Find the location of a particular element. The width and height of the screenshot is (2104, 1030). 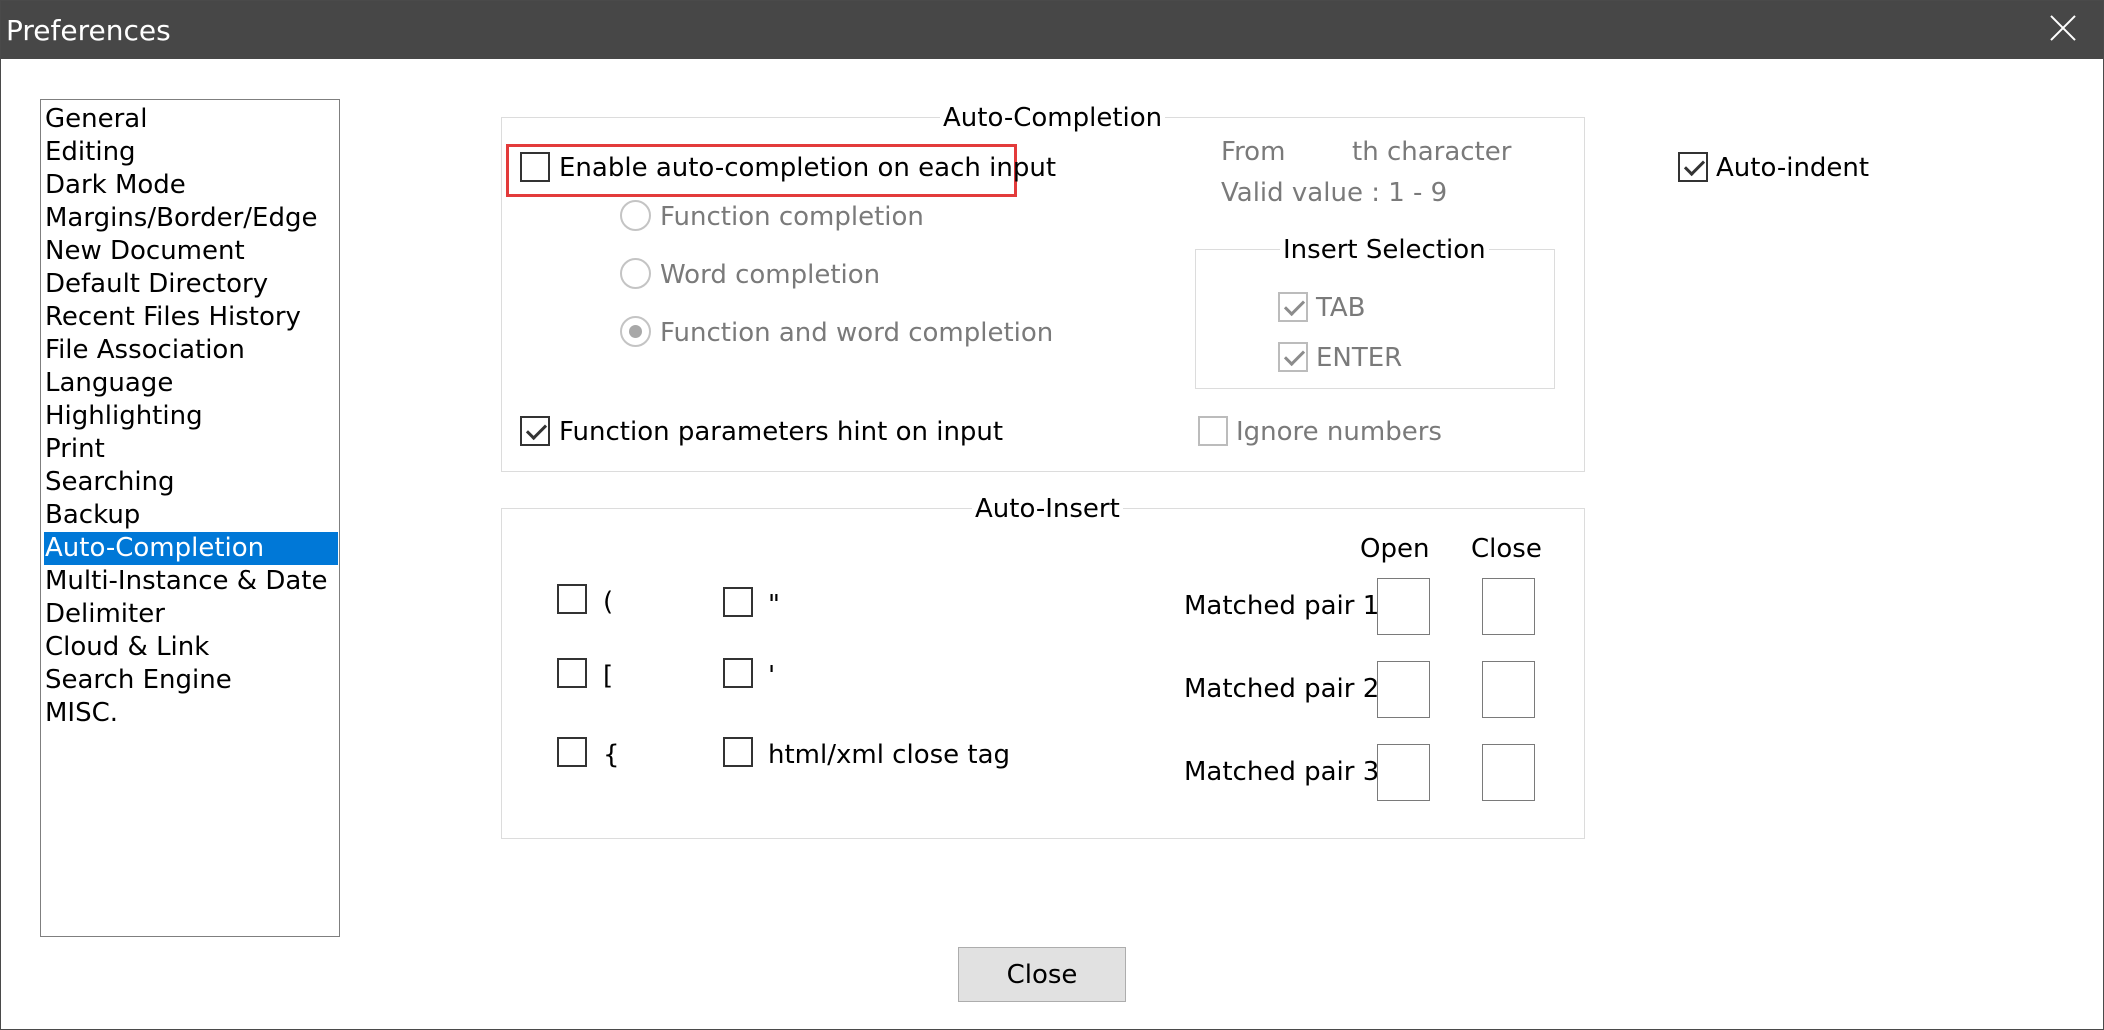

matched-pair-3-close-input is located at coordinates (1508, 772).